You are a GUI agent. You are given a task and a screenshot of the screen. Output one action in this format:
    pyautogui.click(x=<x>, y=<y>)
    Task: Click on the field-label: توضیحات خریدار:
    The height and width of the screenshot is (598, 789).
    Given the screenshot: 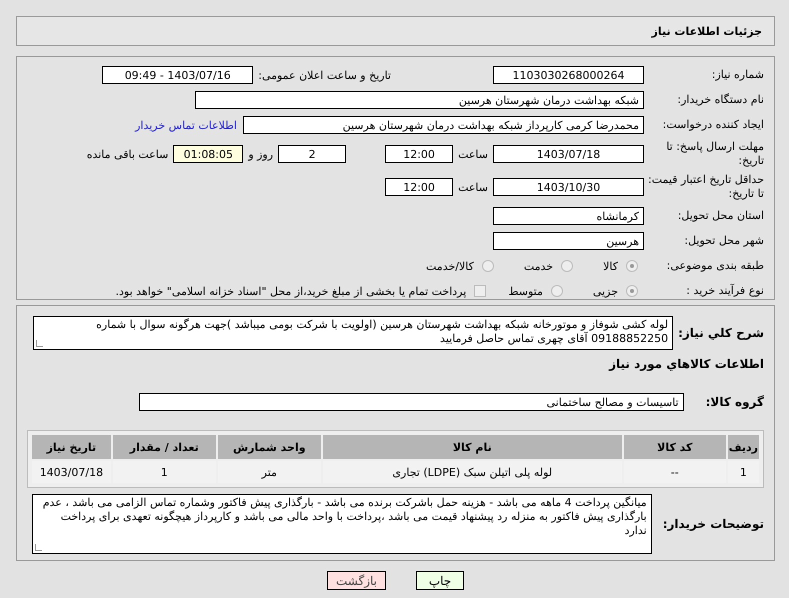 What is the action you would take?
    pyautogui.click(x=713, y=524)
    